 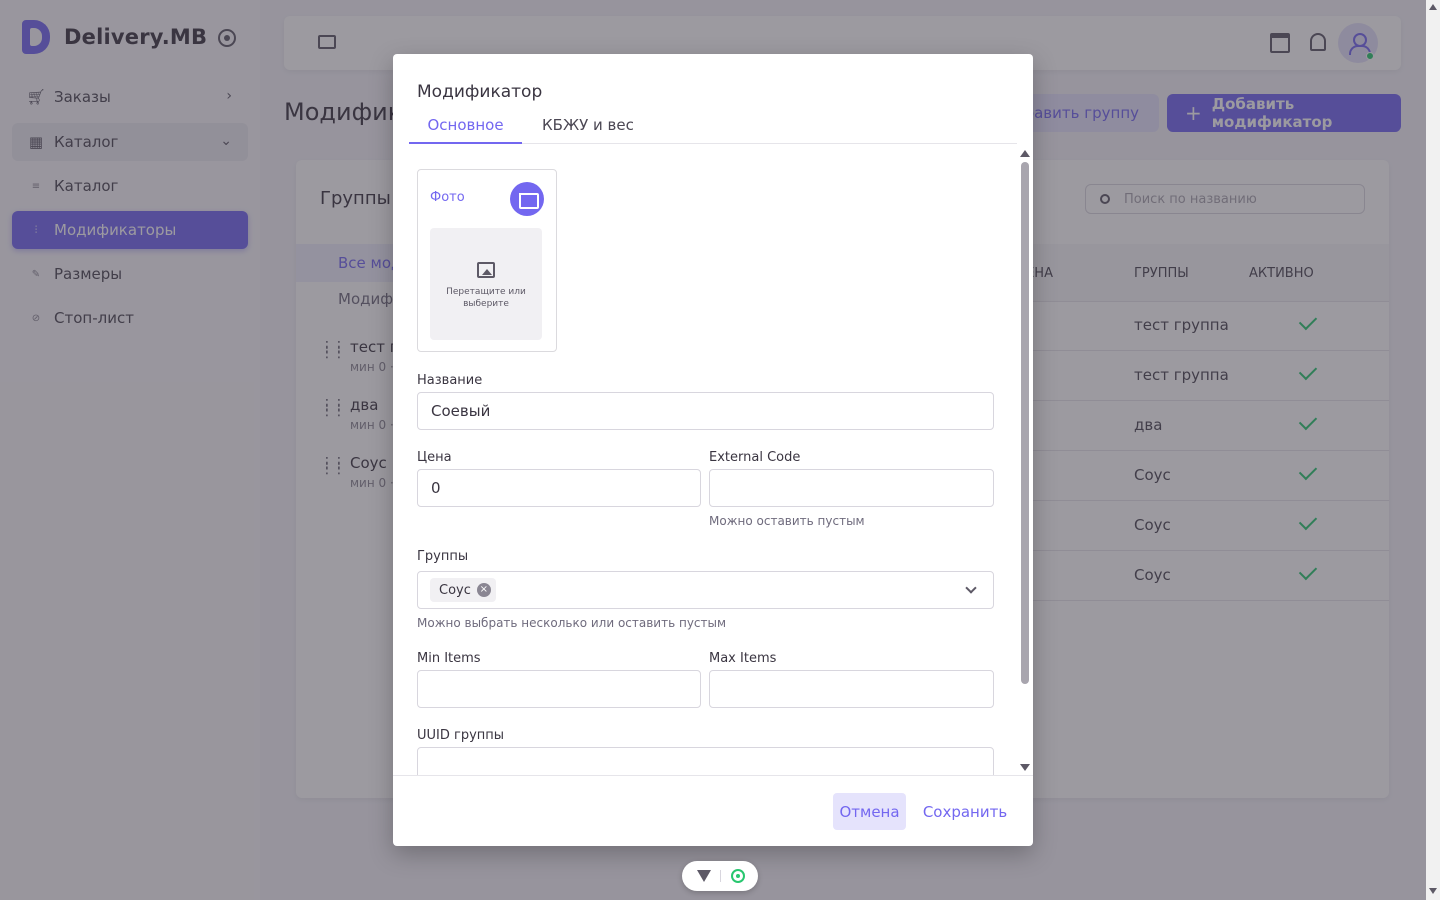 I want to click on name-field, so click(x=705, y=411).